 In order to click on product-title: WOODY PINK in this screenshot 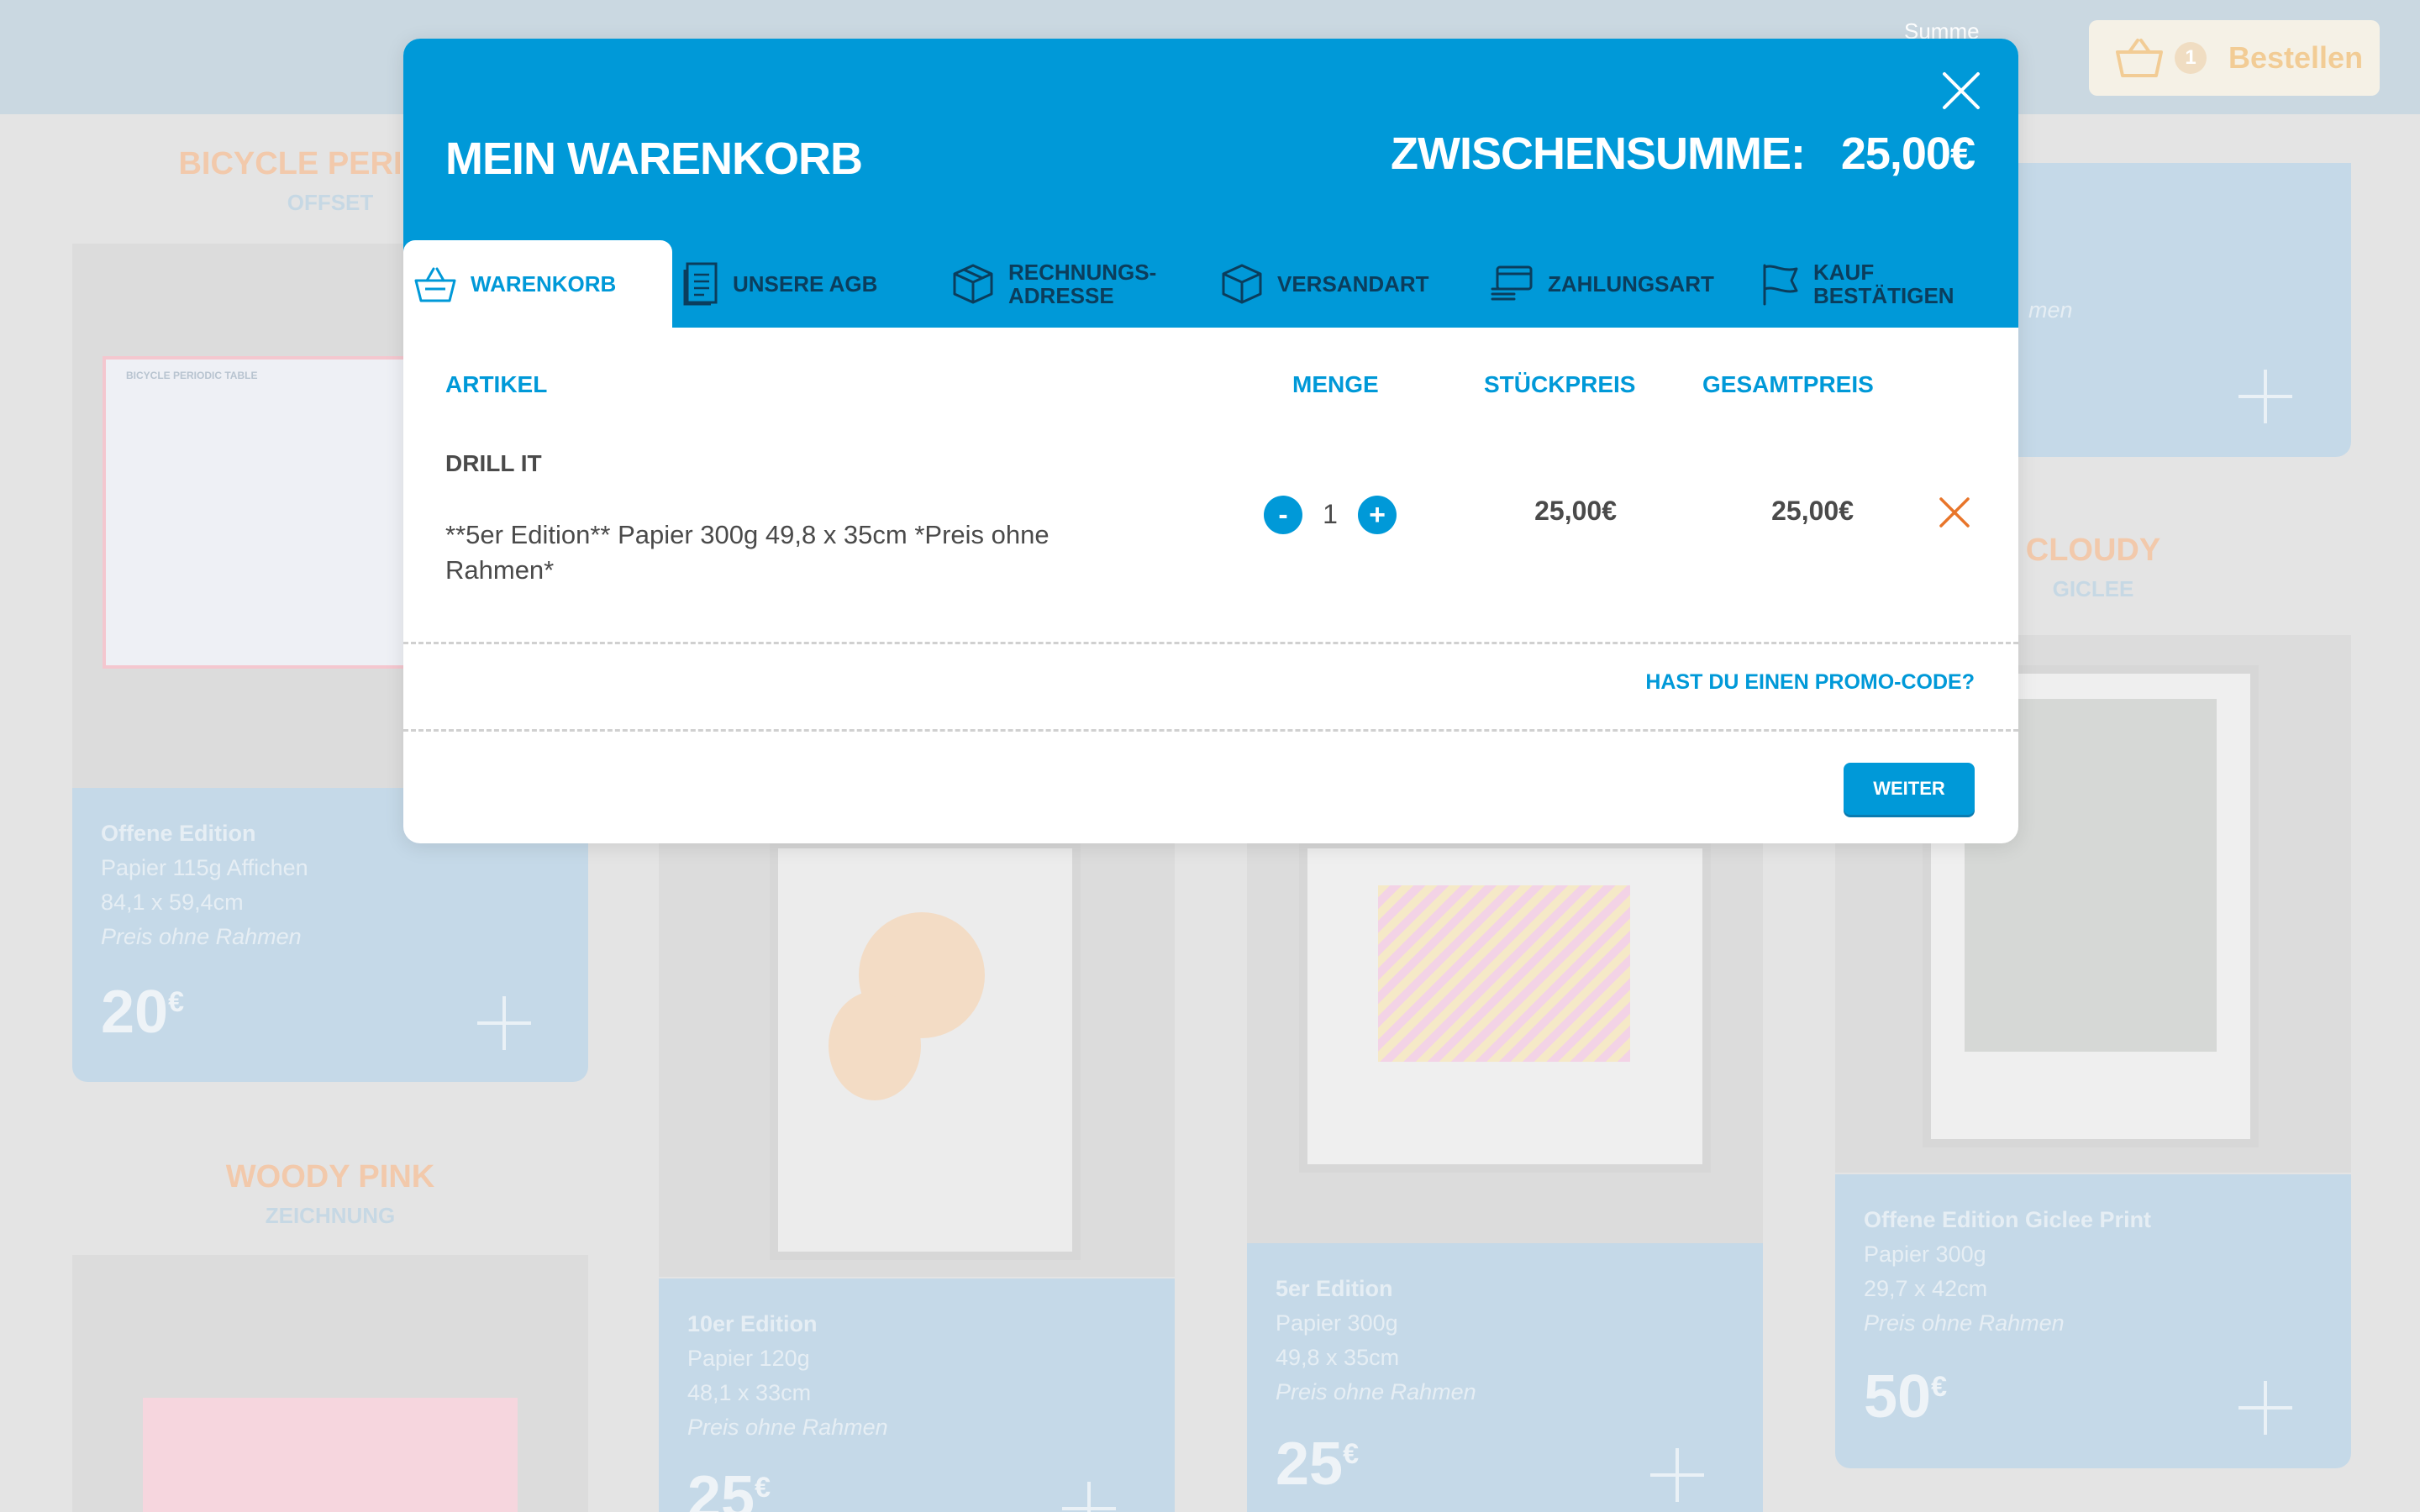, I will do `click(330, 1176)`.